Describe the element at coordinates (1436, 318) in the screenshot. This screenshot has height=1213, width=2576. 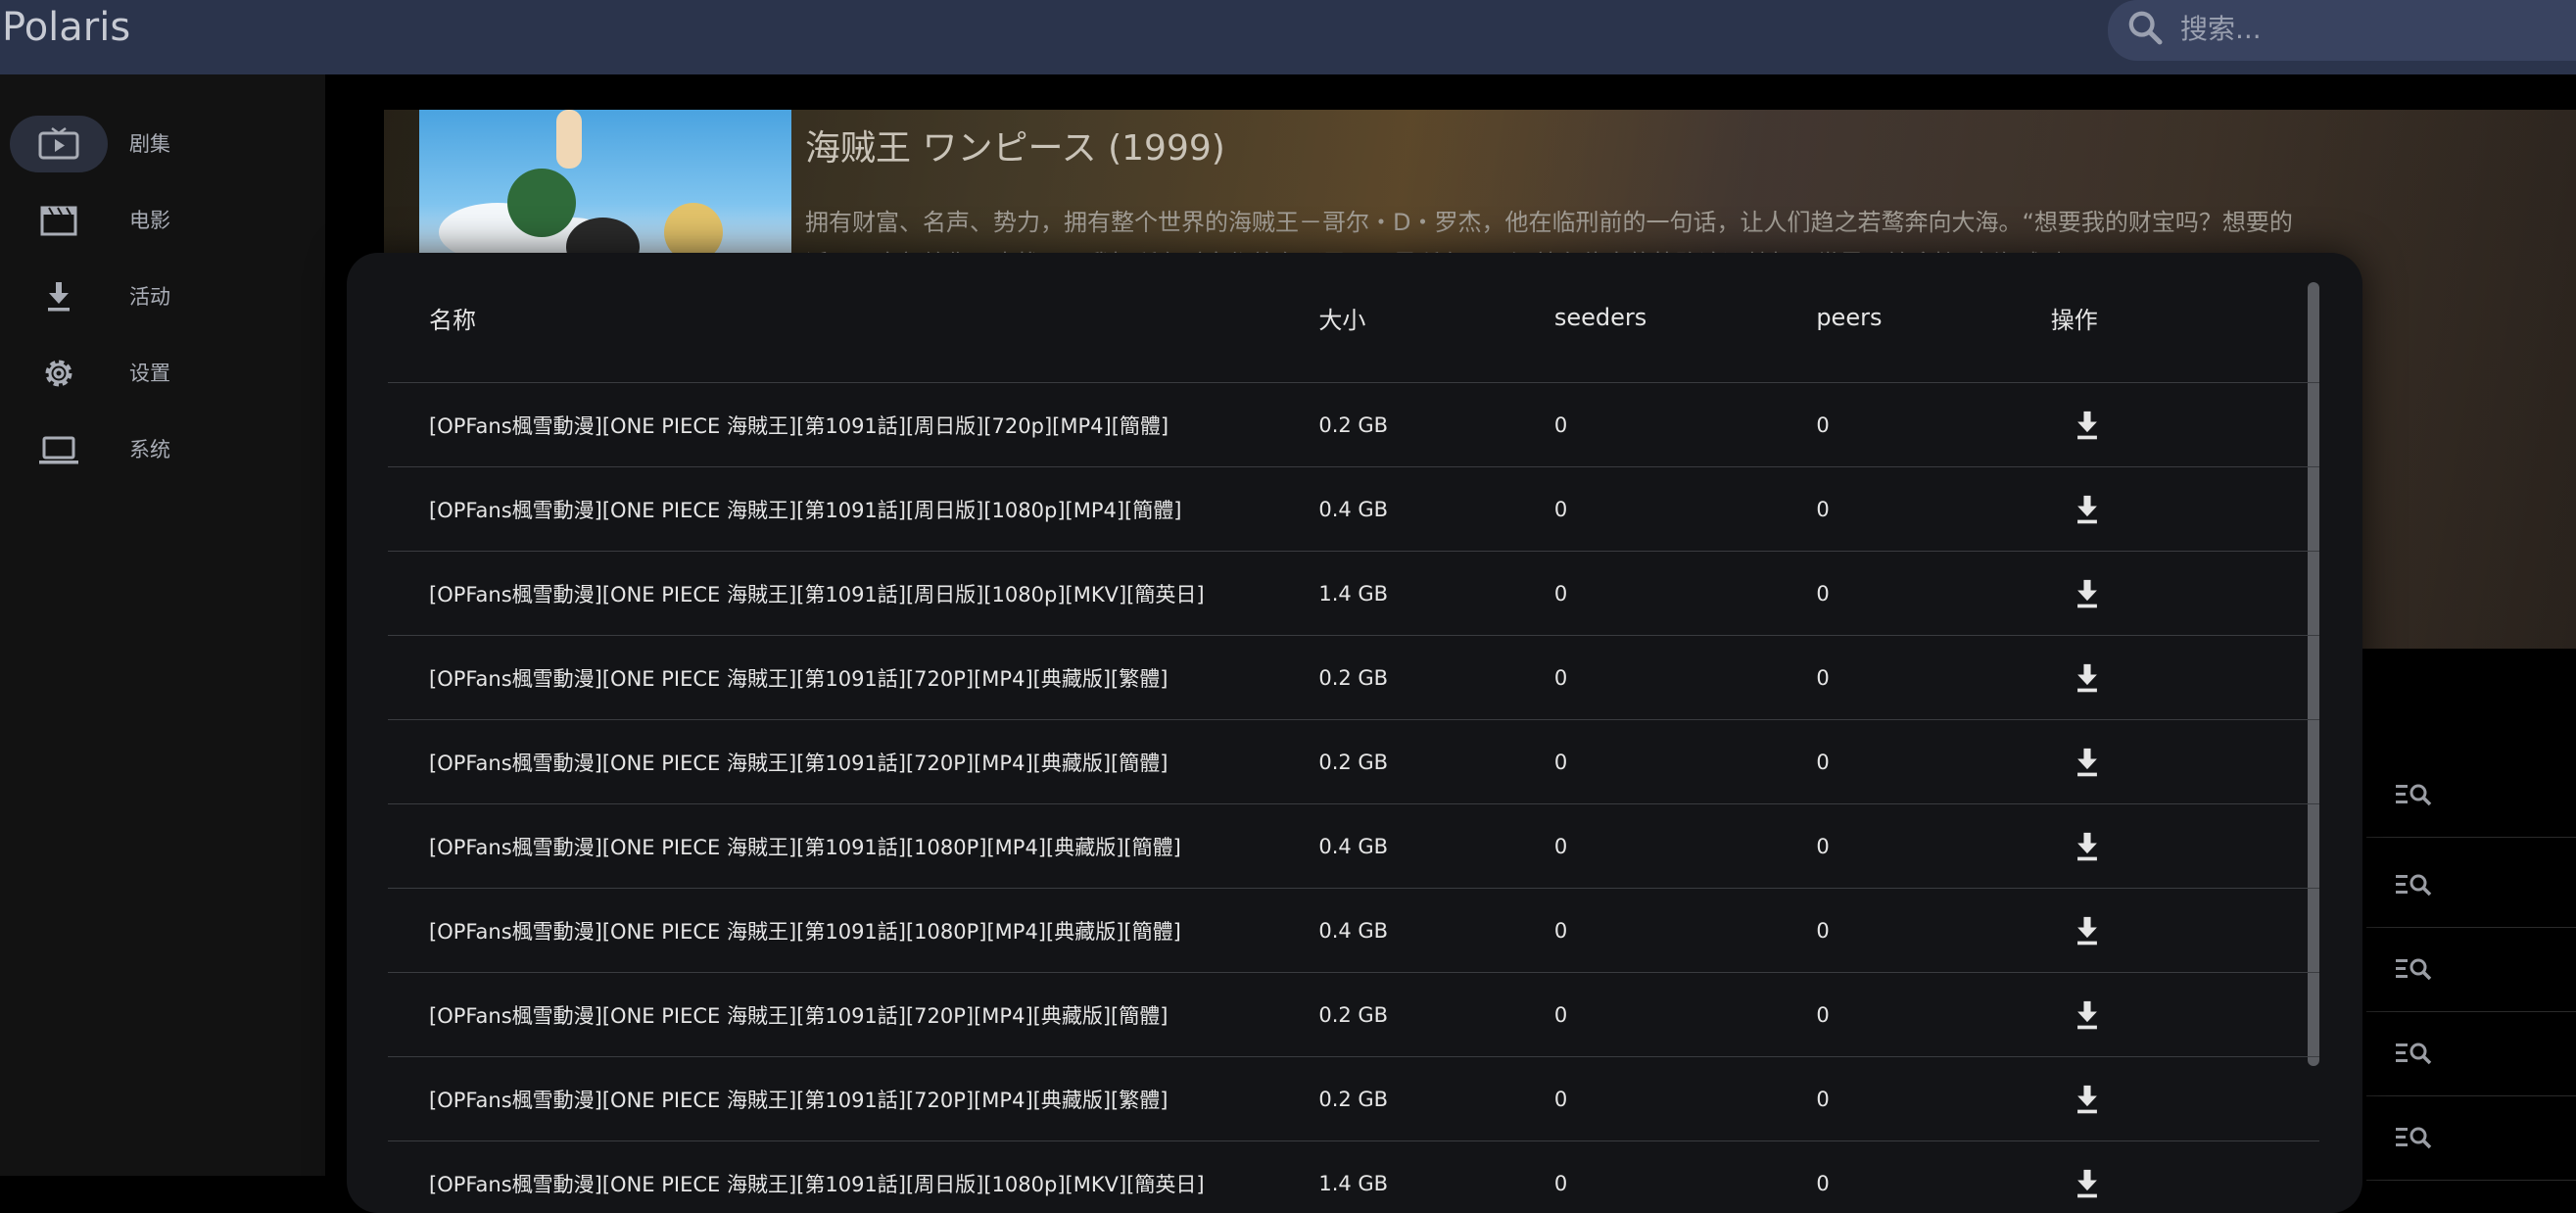
I see `column-header-size: 大小` at that location.